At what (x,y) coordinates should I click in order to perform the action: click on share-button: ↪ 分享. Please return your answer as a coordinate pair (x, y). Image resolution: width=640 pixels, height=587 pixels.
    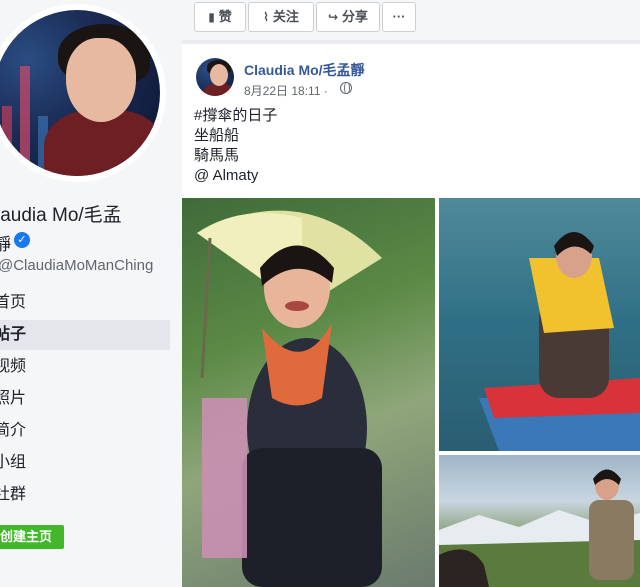
    Looking at the image, I should click on (348, 17).